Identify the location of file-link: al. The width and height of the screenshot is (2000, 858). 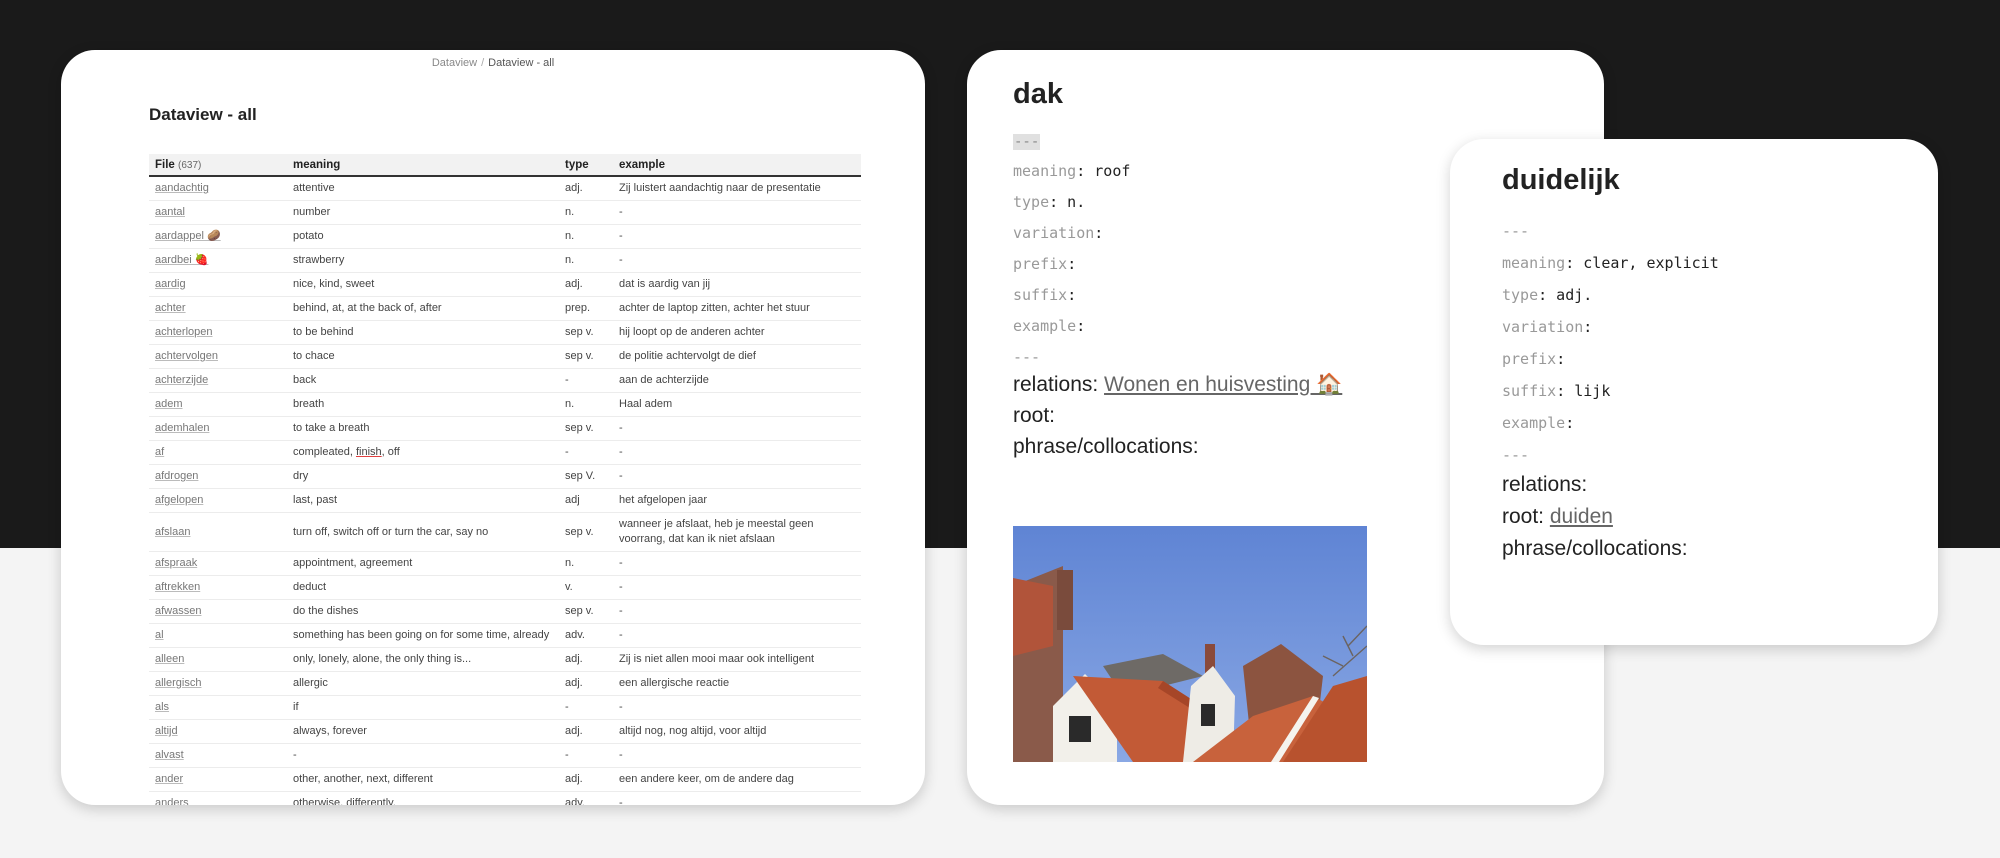
(218, 635).